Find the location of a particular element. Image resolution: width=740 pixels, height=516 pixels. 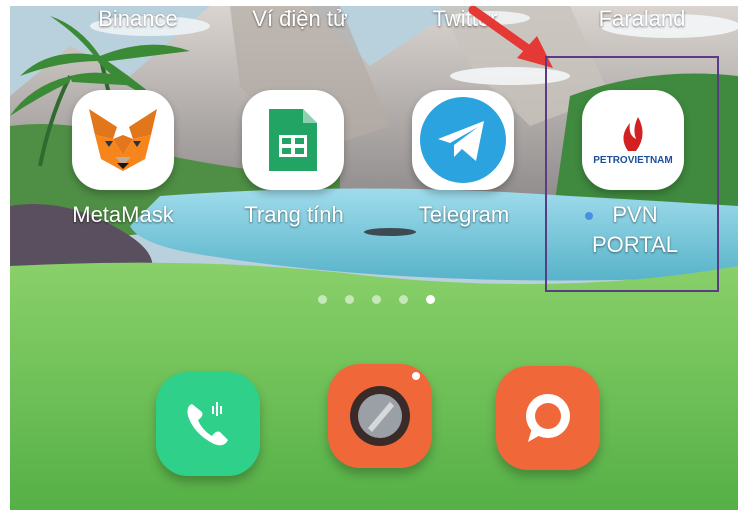

metamask-app-icon is located at coordinates (123, 140).